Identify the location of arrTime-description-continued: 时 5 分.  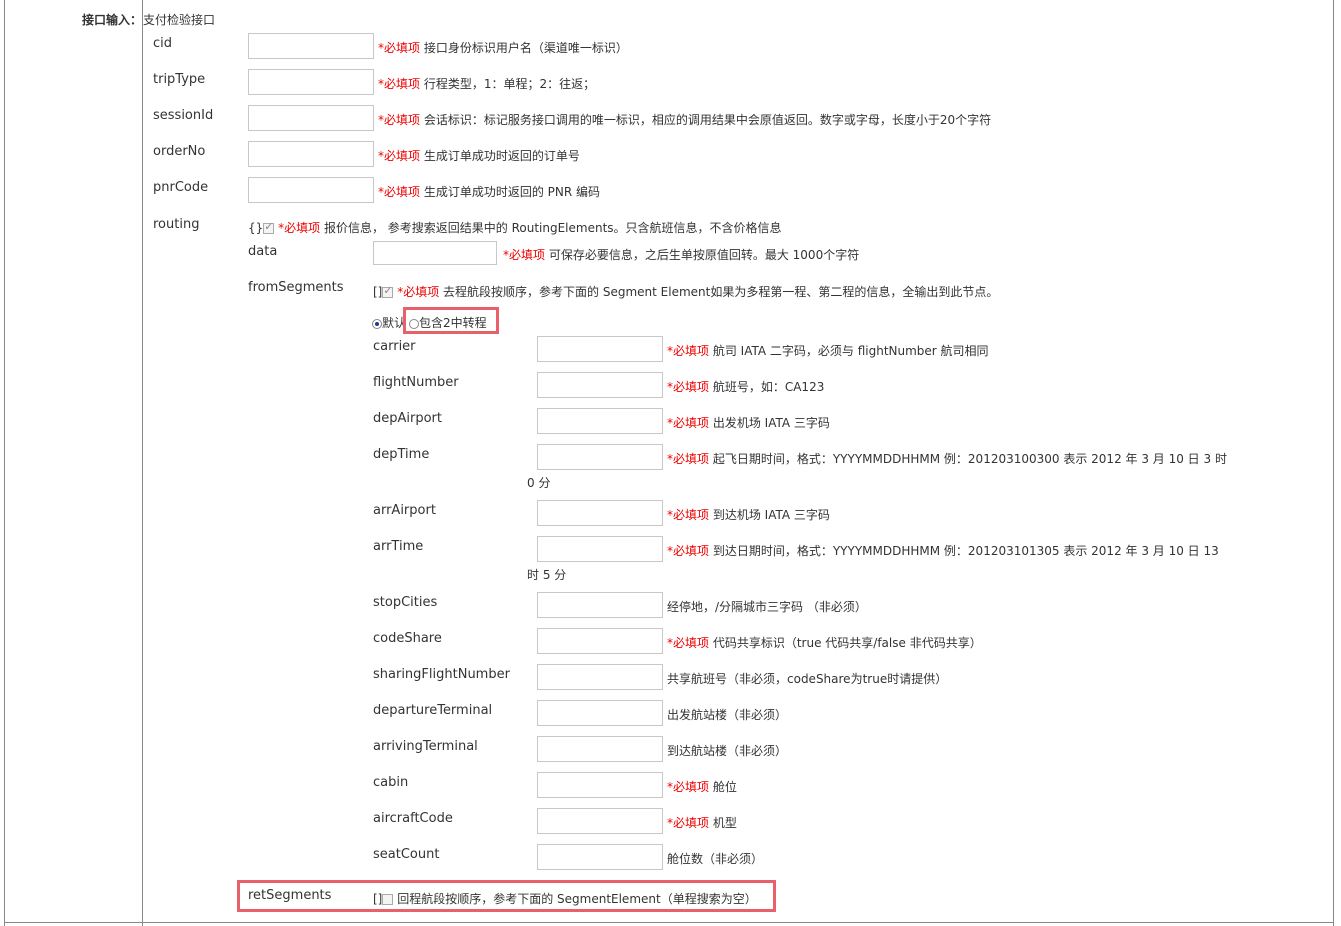
(547, 575).